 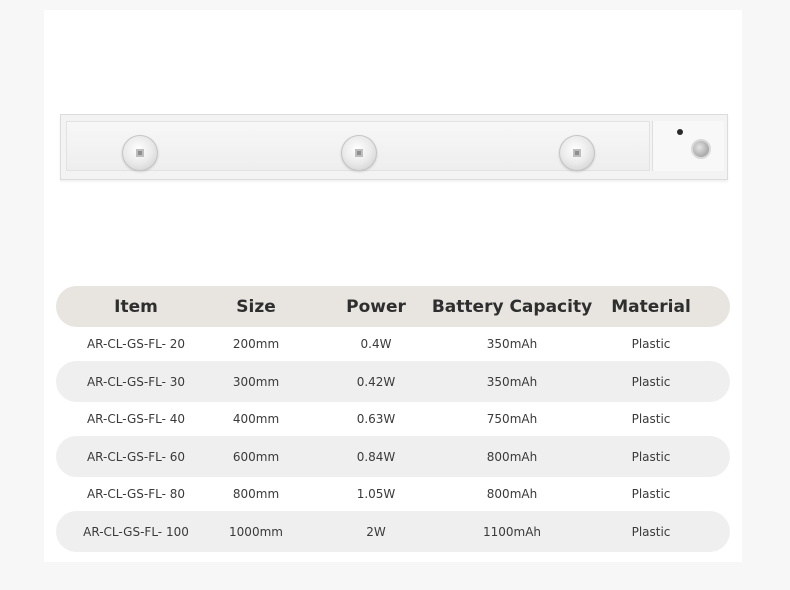 What do you see at coordinates (136, 344) in the screenshot?
I see `cell-item: AR-CL-GS-FL- 20` at bounding box center [136, 344].